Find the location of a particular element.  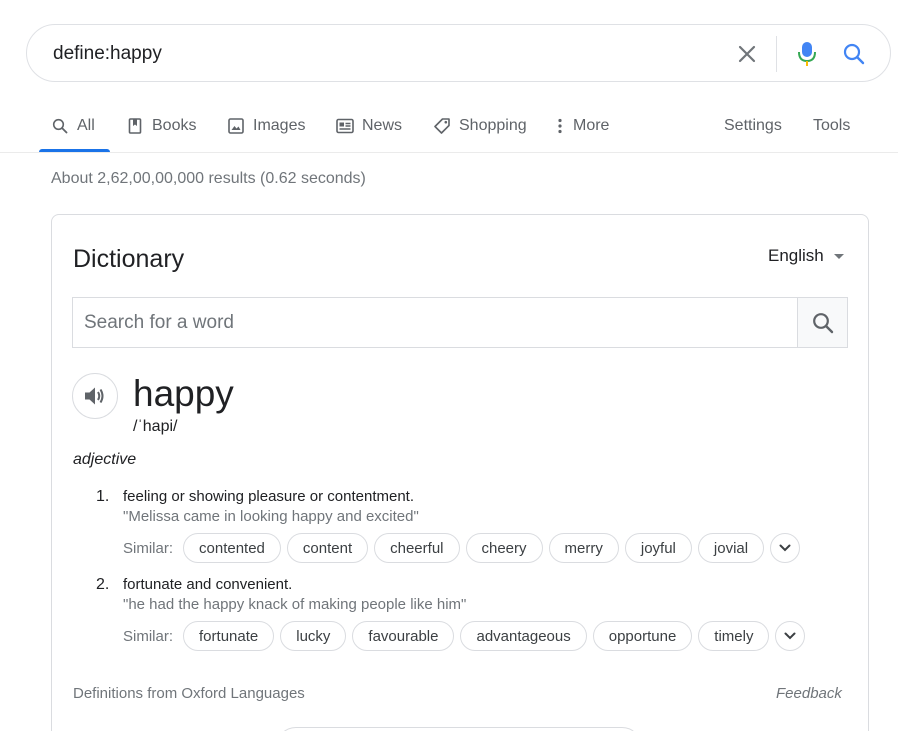

tab-books: Books is located at coordinates (161, 126).